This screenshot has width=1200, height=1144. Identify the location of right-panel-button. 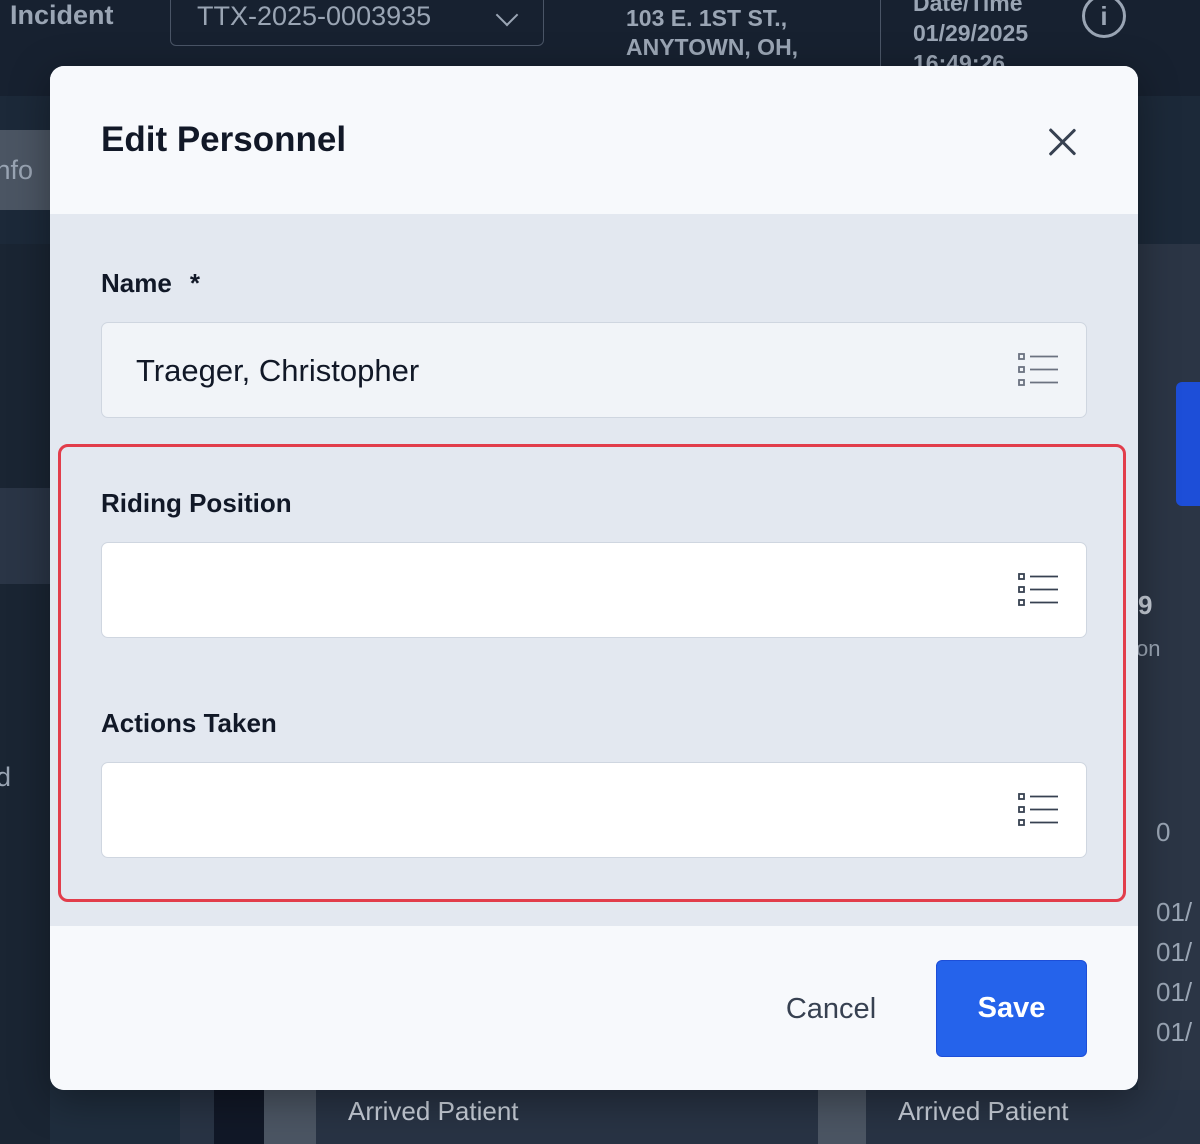
(1188, 444).